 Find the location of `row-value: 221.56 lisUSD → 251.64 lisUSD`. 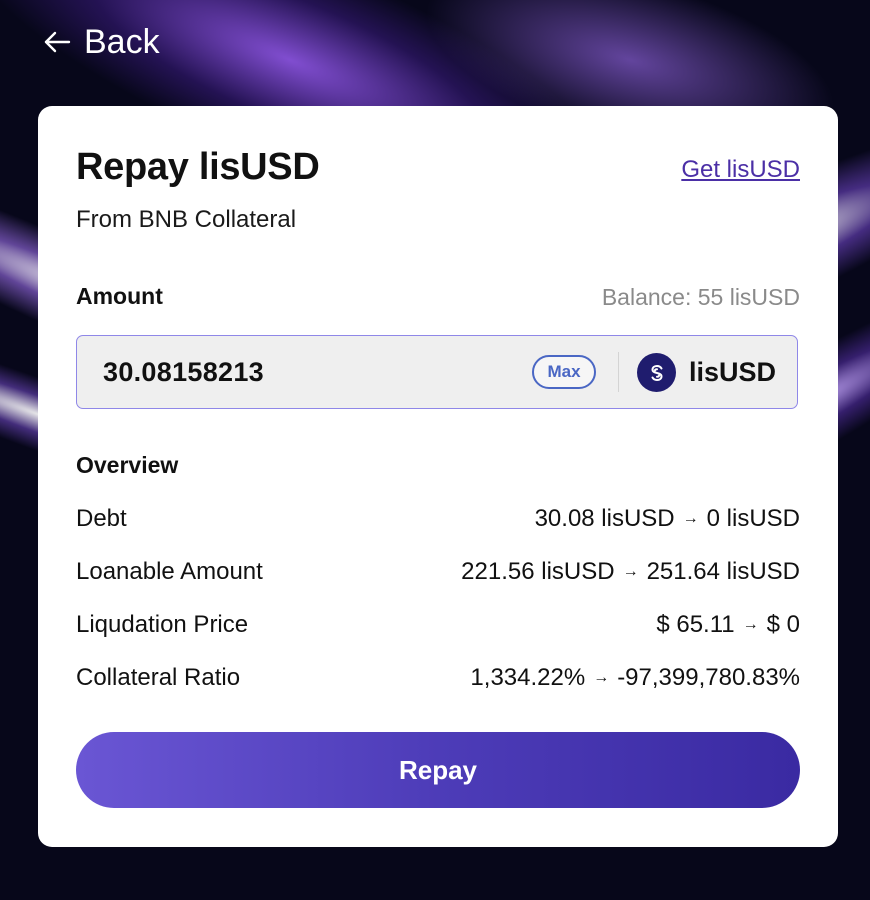

row-value: 221.56 lisUSD → 251.64 lisUSD is located at coordinates (630, 572).